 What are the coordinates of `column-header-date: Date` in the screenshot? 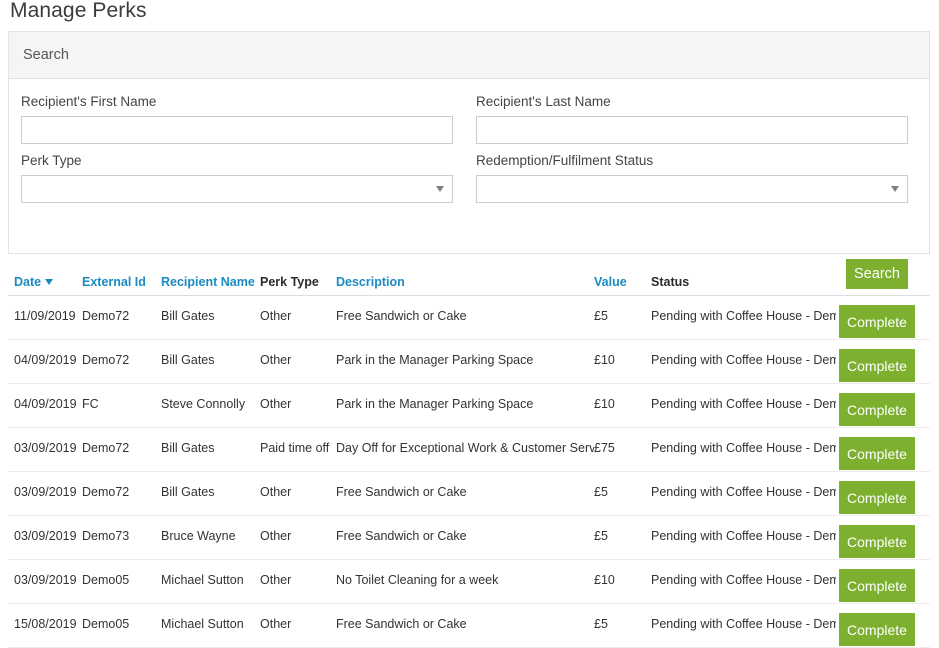 It's located at (50, 282).